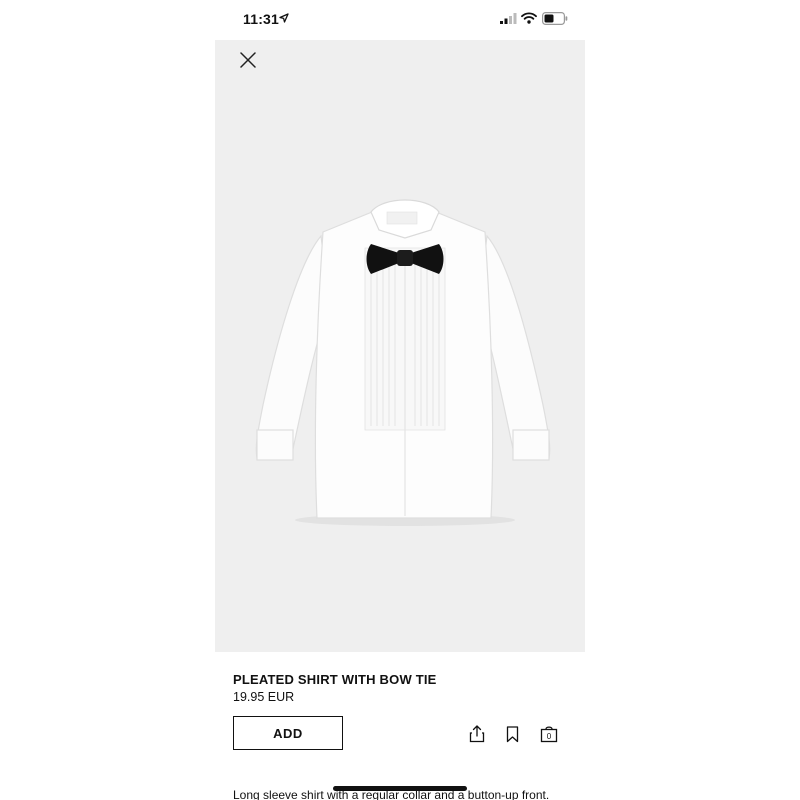 This screenshot has width=800, height=800. What do you see at coordinates (477, 734) in the screenshot?
I see `share-icon` at bounding box center [477, 734].